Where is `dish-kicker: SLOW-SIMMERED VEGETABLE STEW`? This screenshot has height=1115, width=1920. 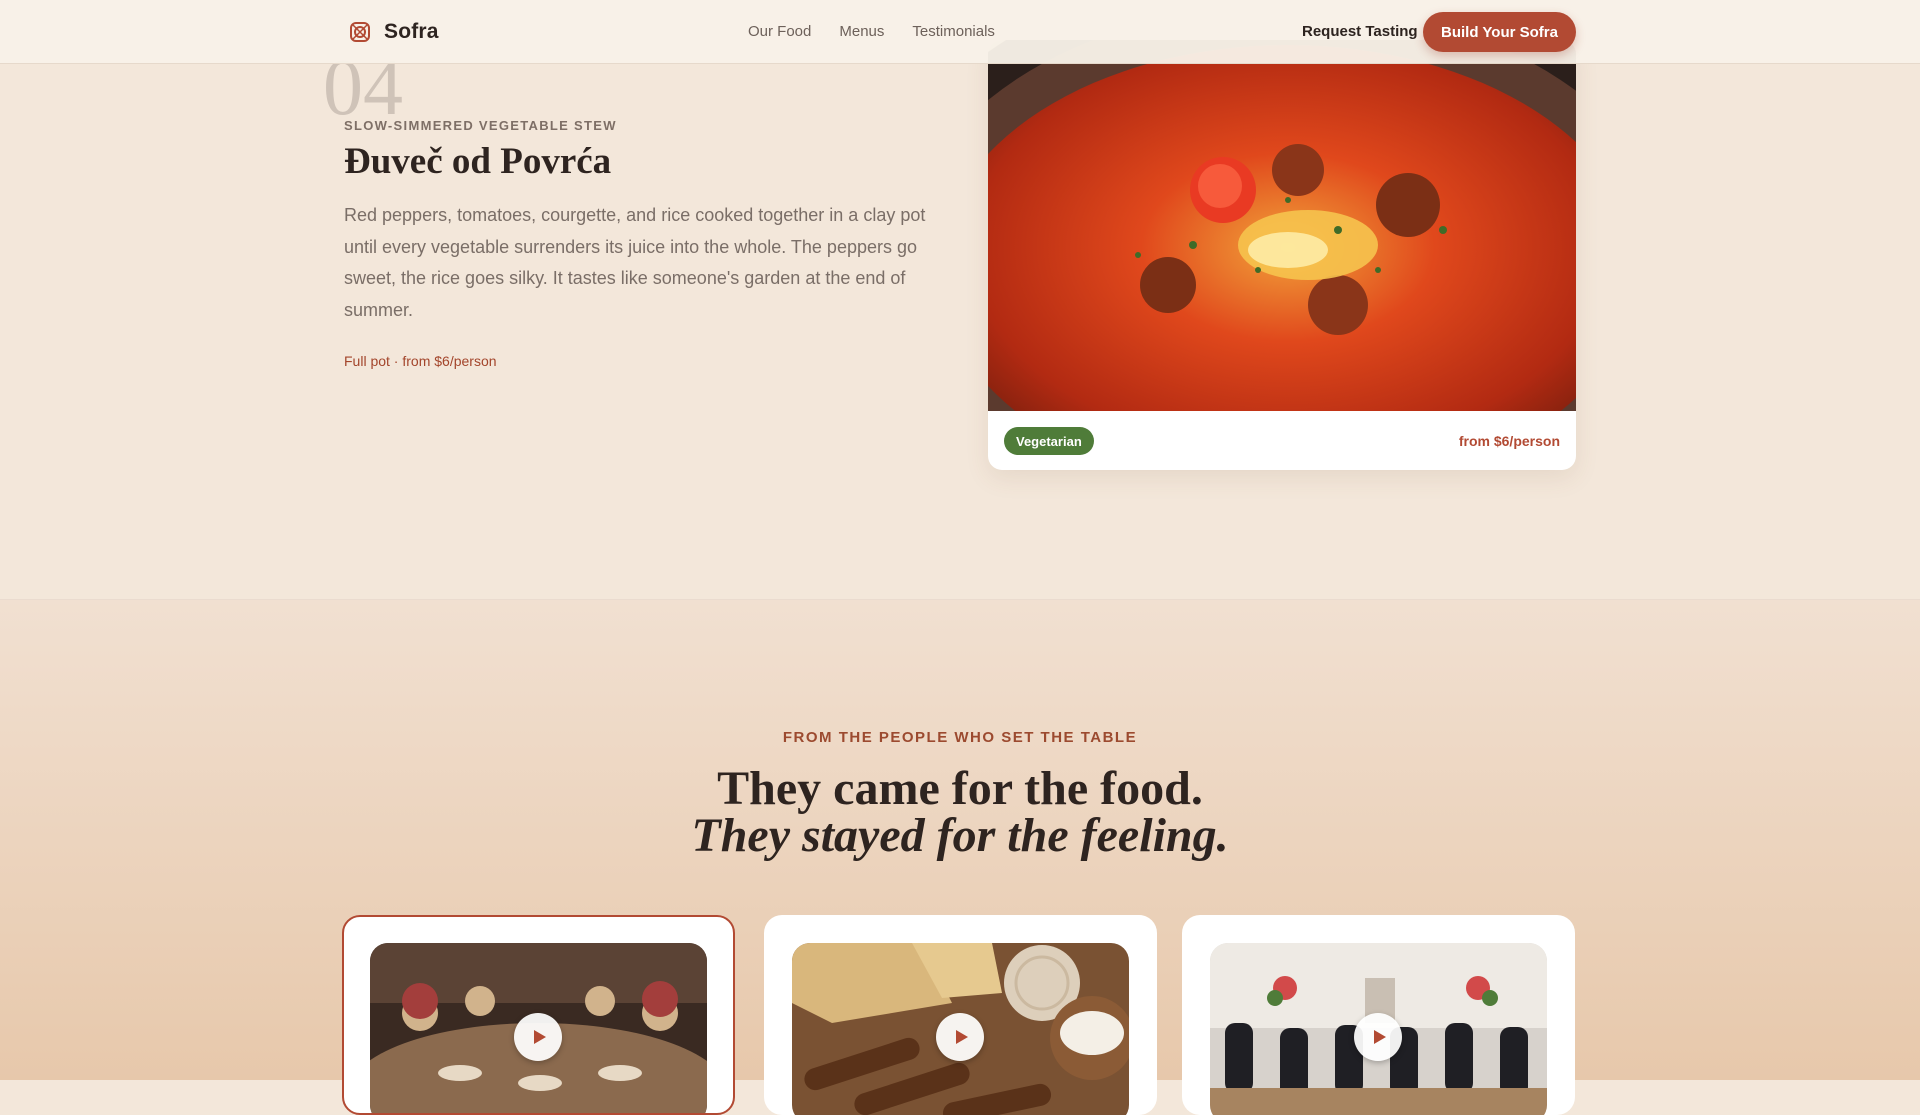 dish-kicker: SLOW-SIMMERED VEGETABLE STEW is located at coordinates (480, 125).